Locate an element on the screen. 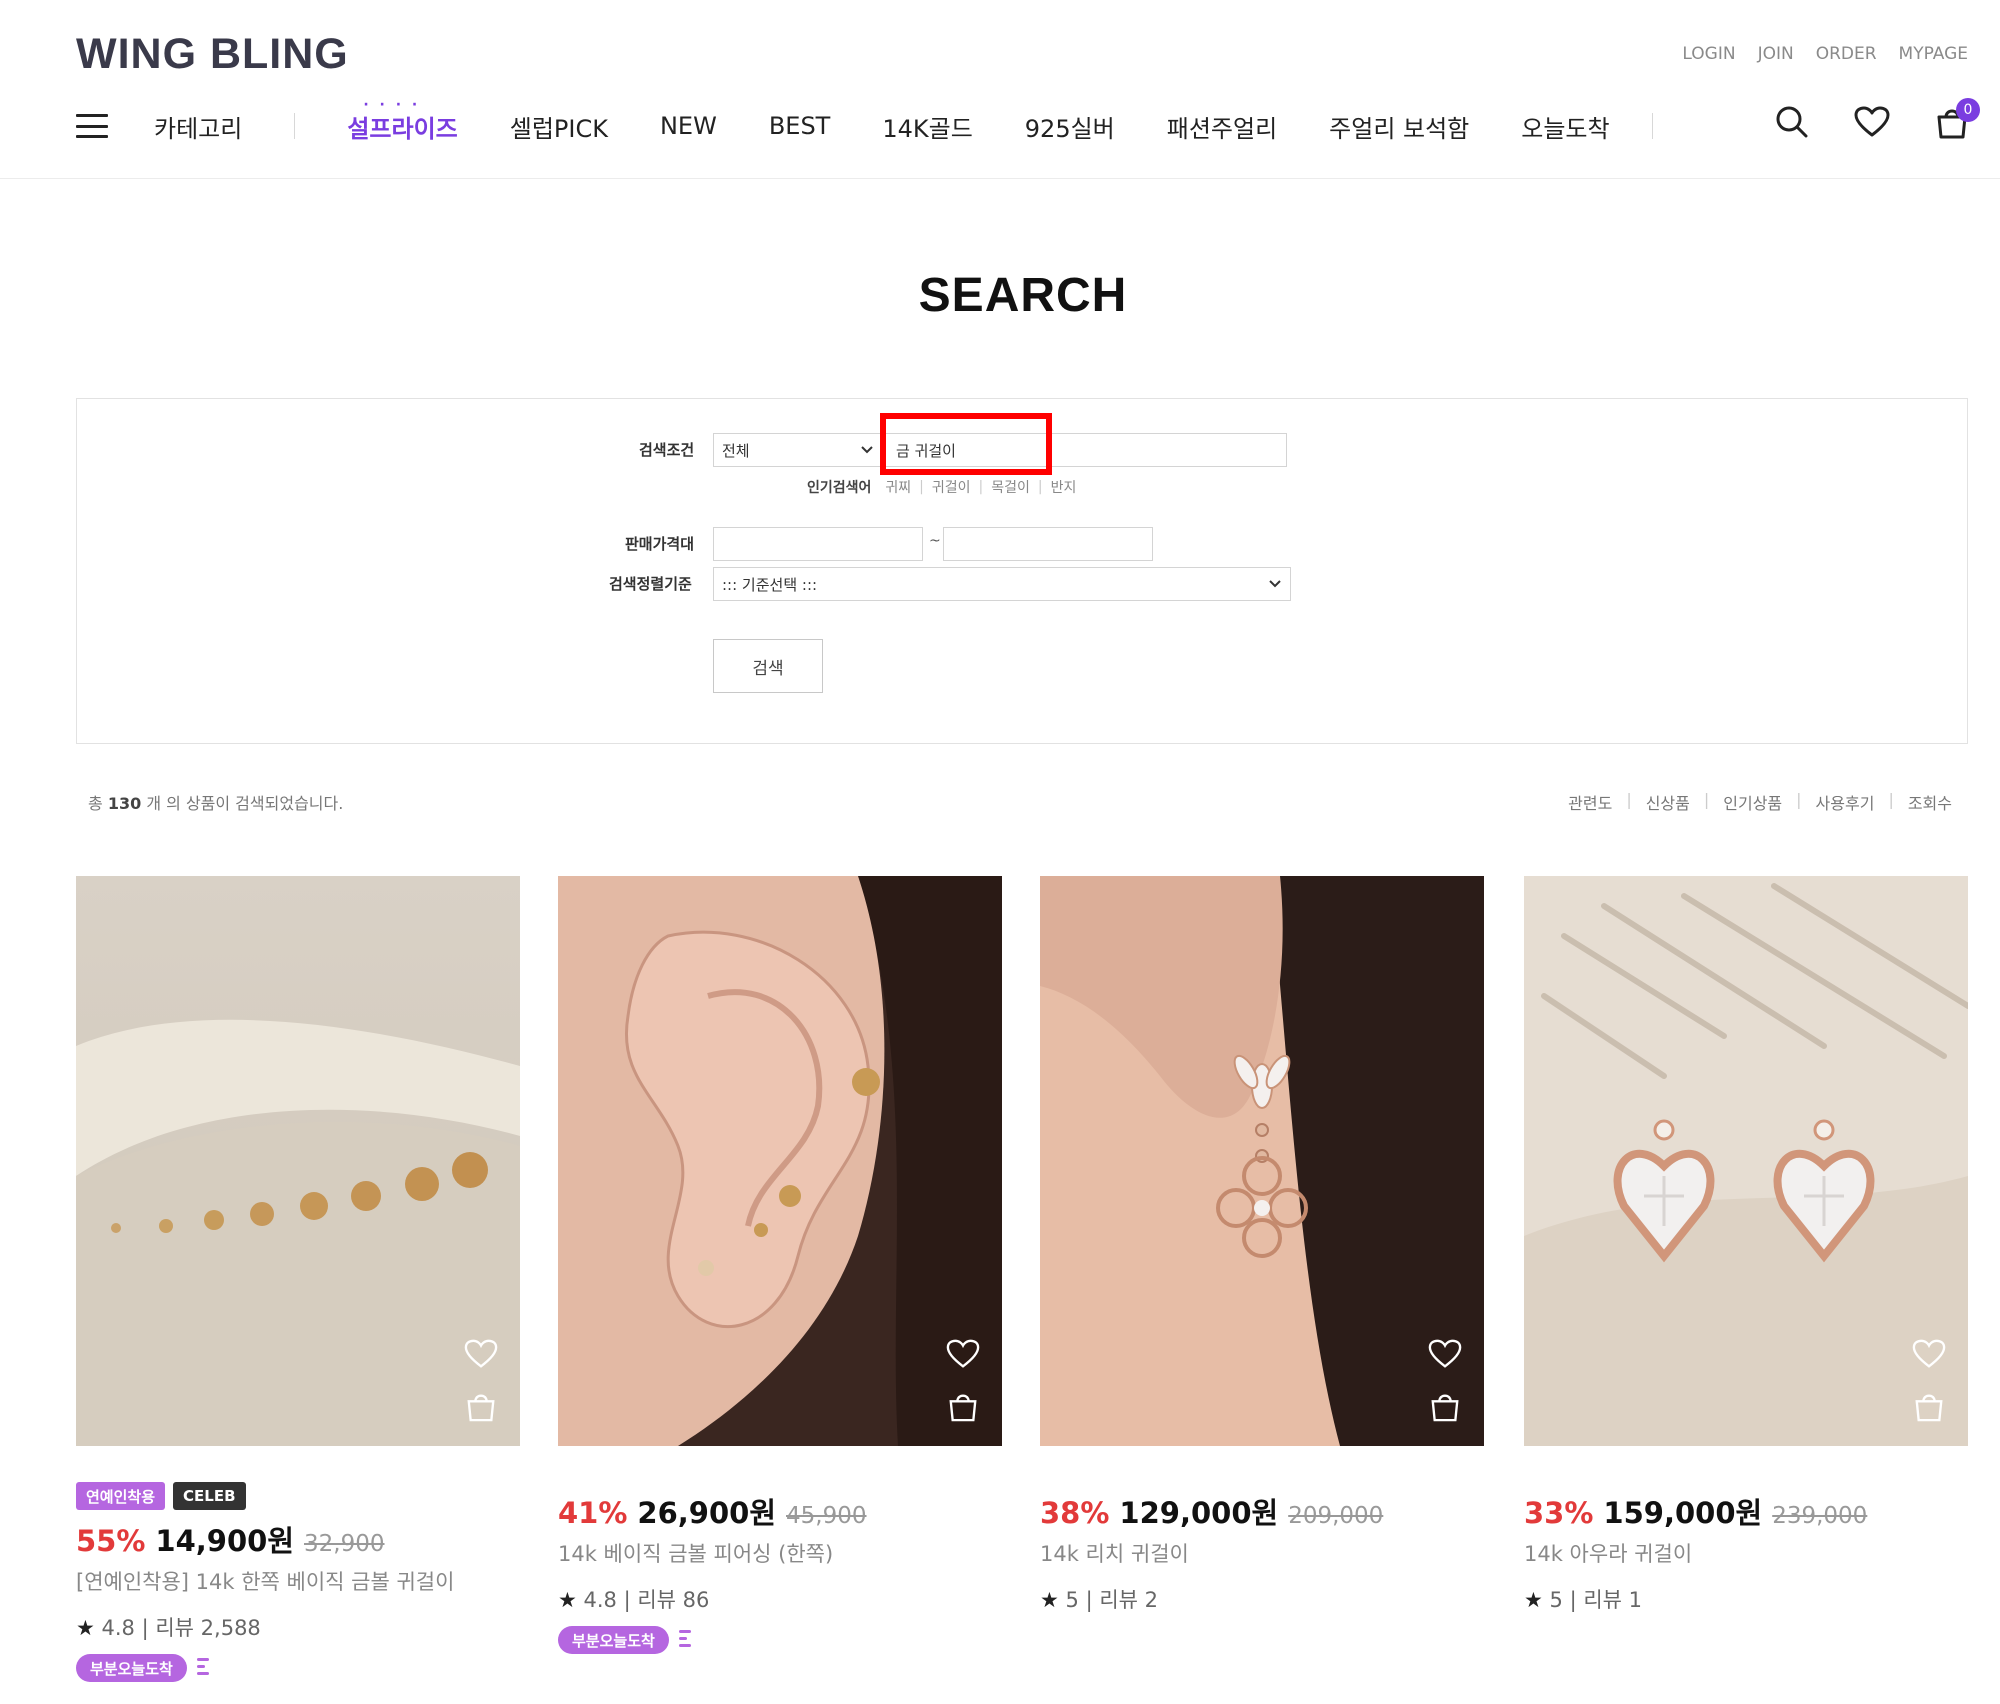  popular-keywords-label: 인기검색어 is located at coordinates (839, 488).